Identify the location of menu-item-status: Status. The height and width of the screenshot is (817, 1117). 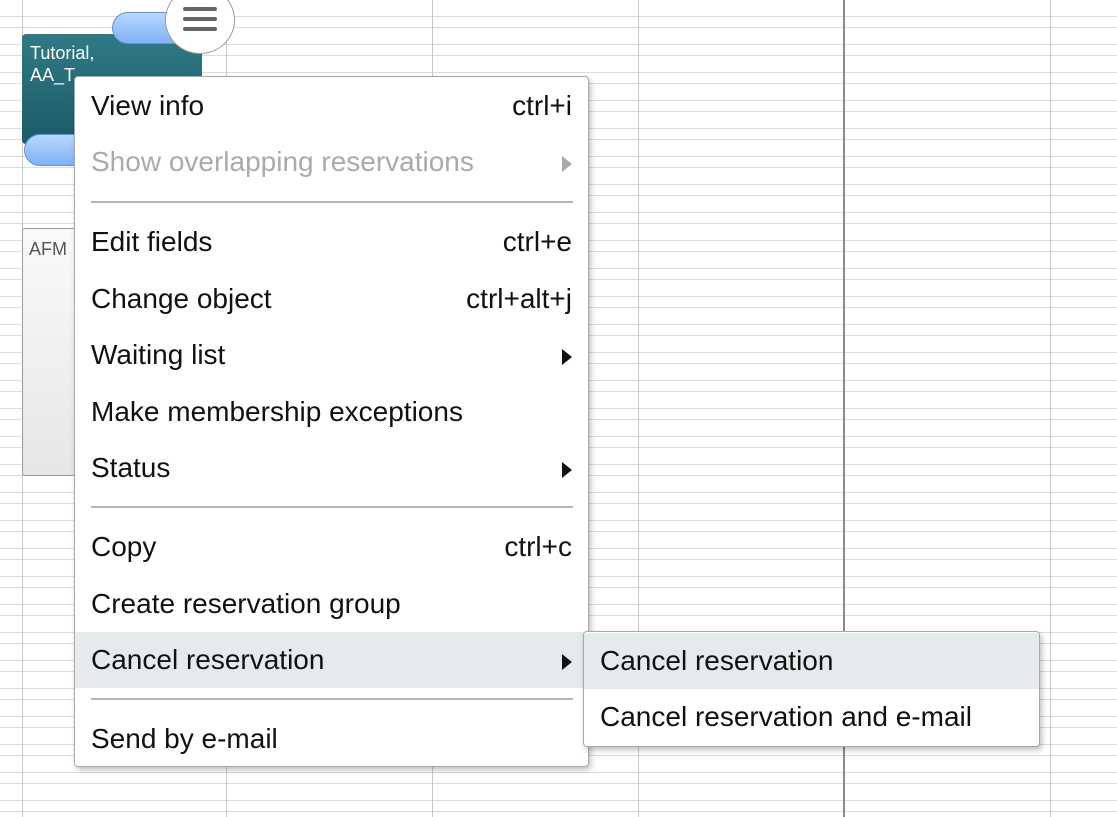
(331, 468).